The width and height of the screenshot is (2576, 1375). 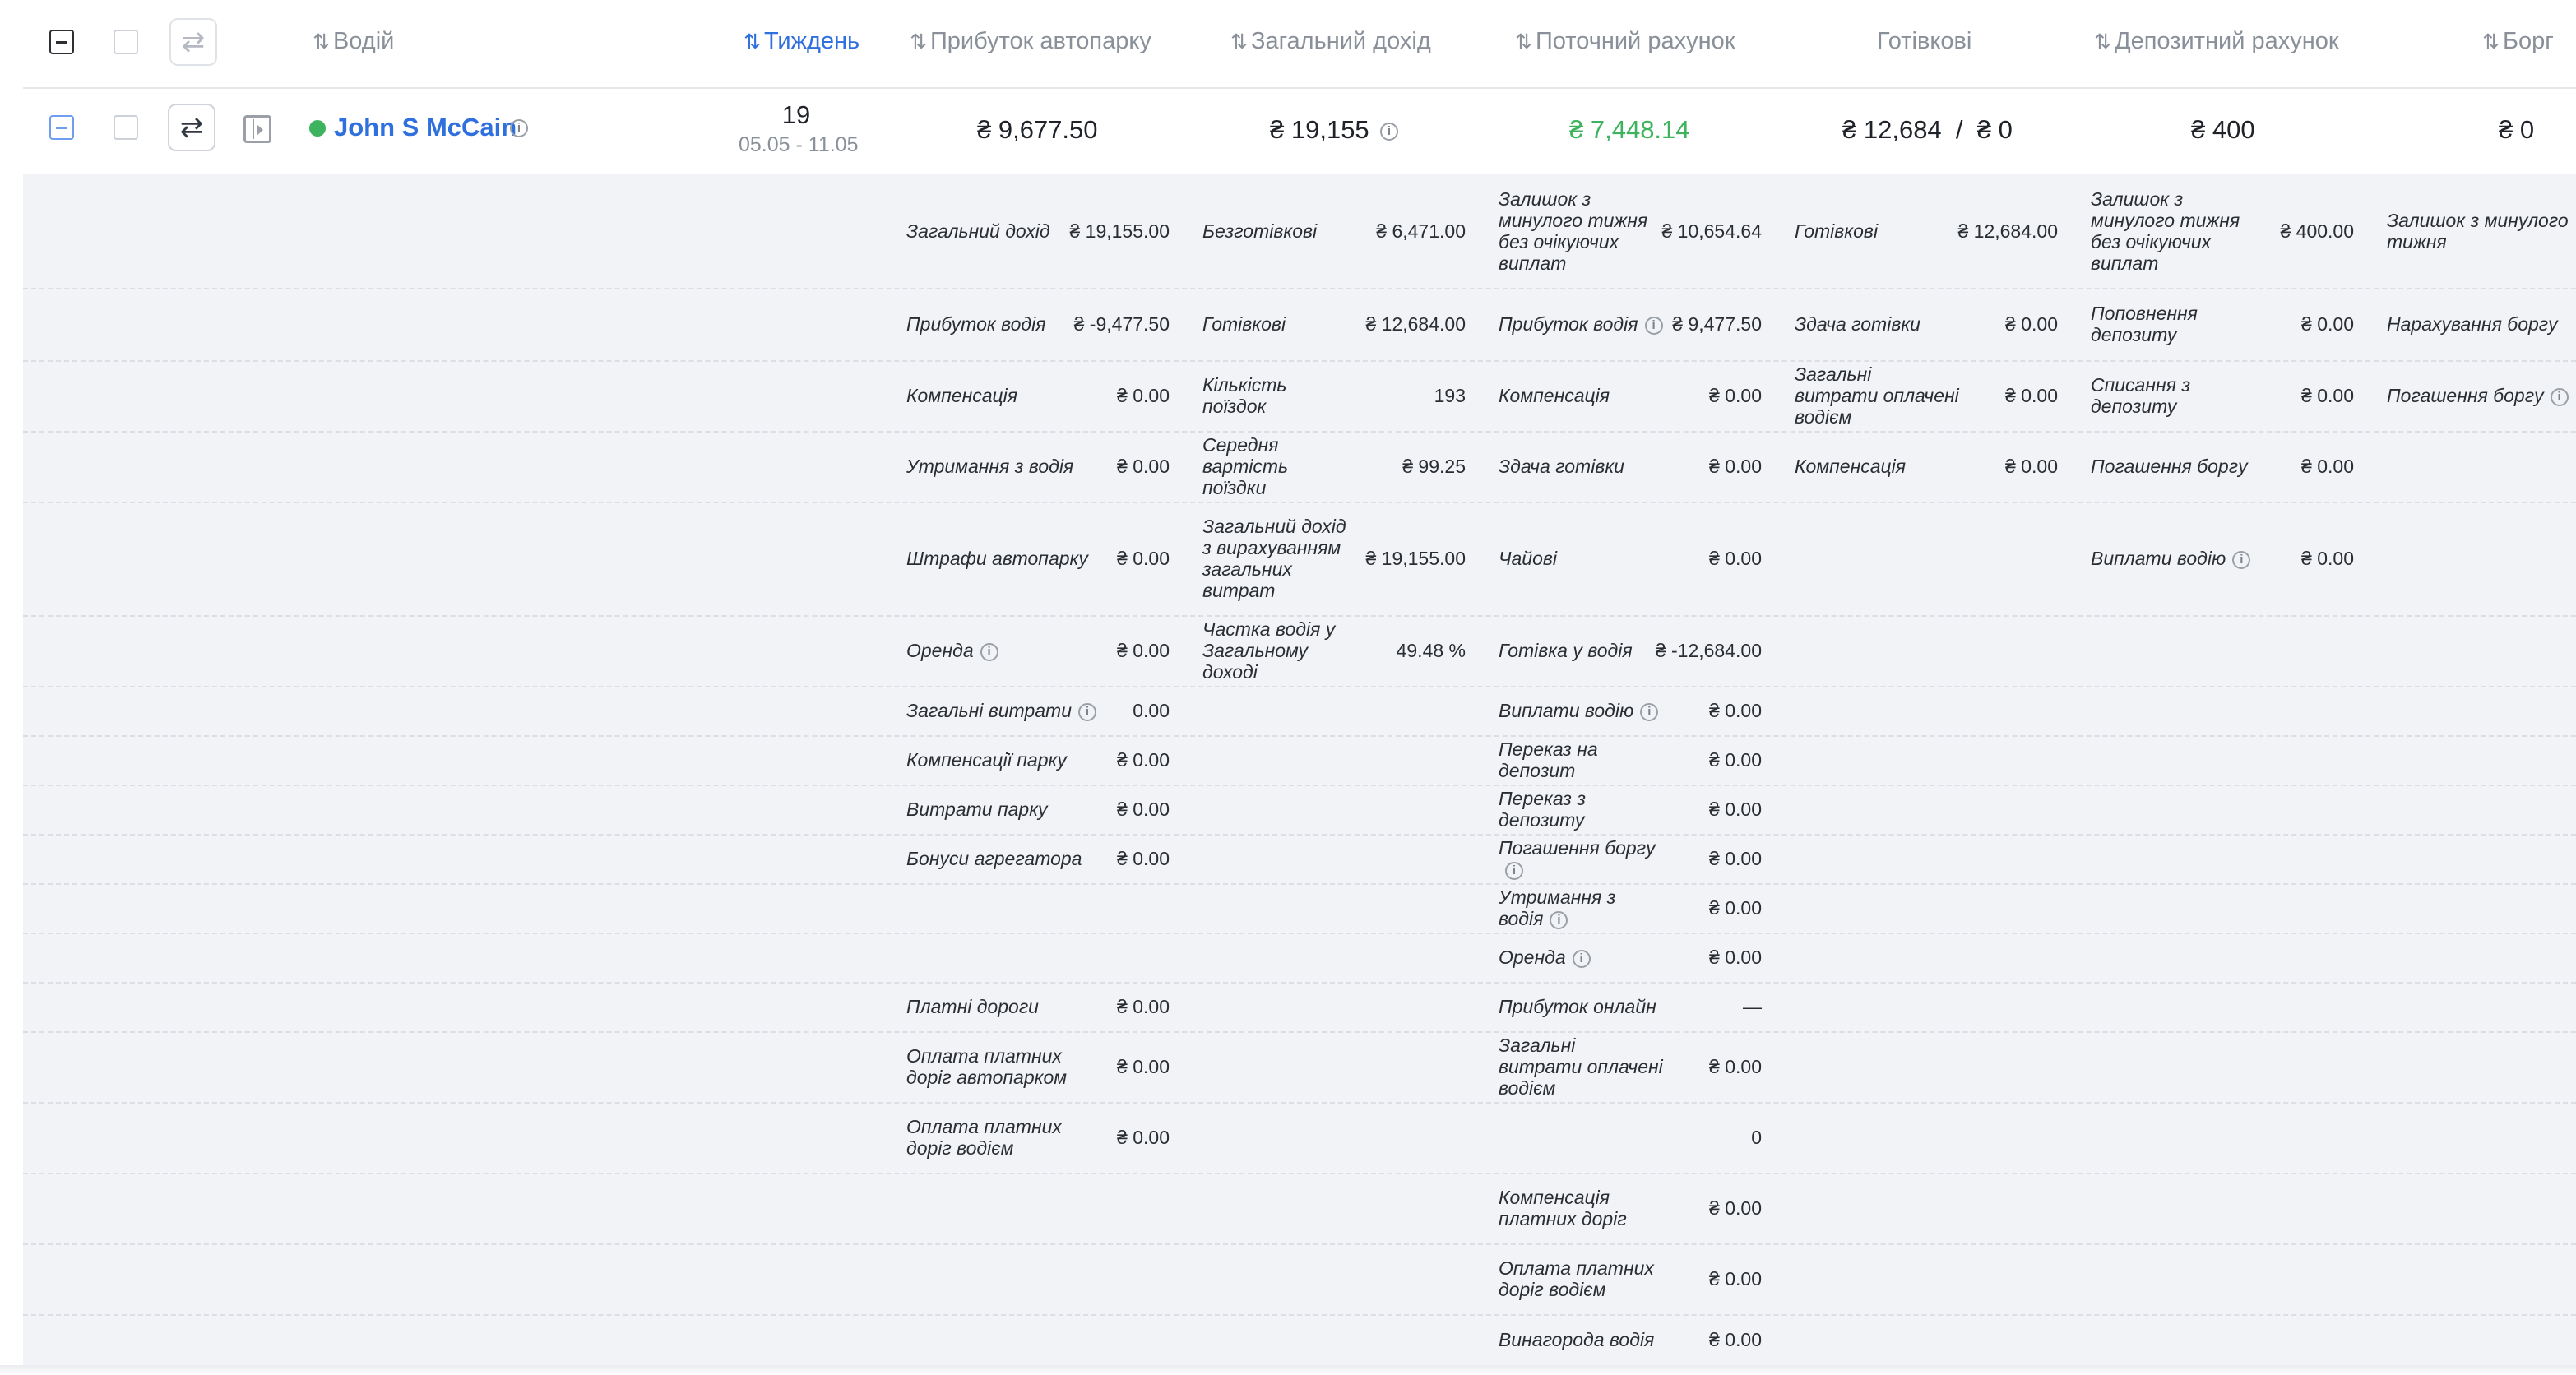 I want to click on detail-label: Утримання з водія i, so click(x=1558, y=908).